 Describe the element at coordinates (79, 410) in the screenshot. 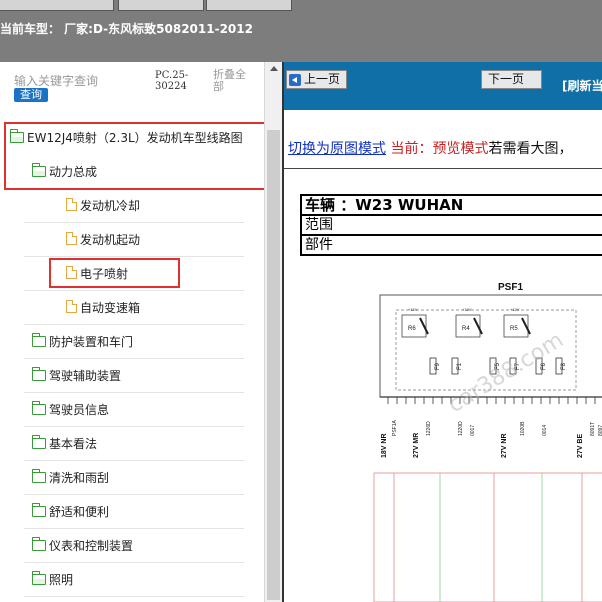

I see `tree-item-label: 驾驶员信息` at that location.